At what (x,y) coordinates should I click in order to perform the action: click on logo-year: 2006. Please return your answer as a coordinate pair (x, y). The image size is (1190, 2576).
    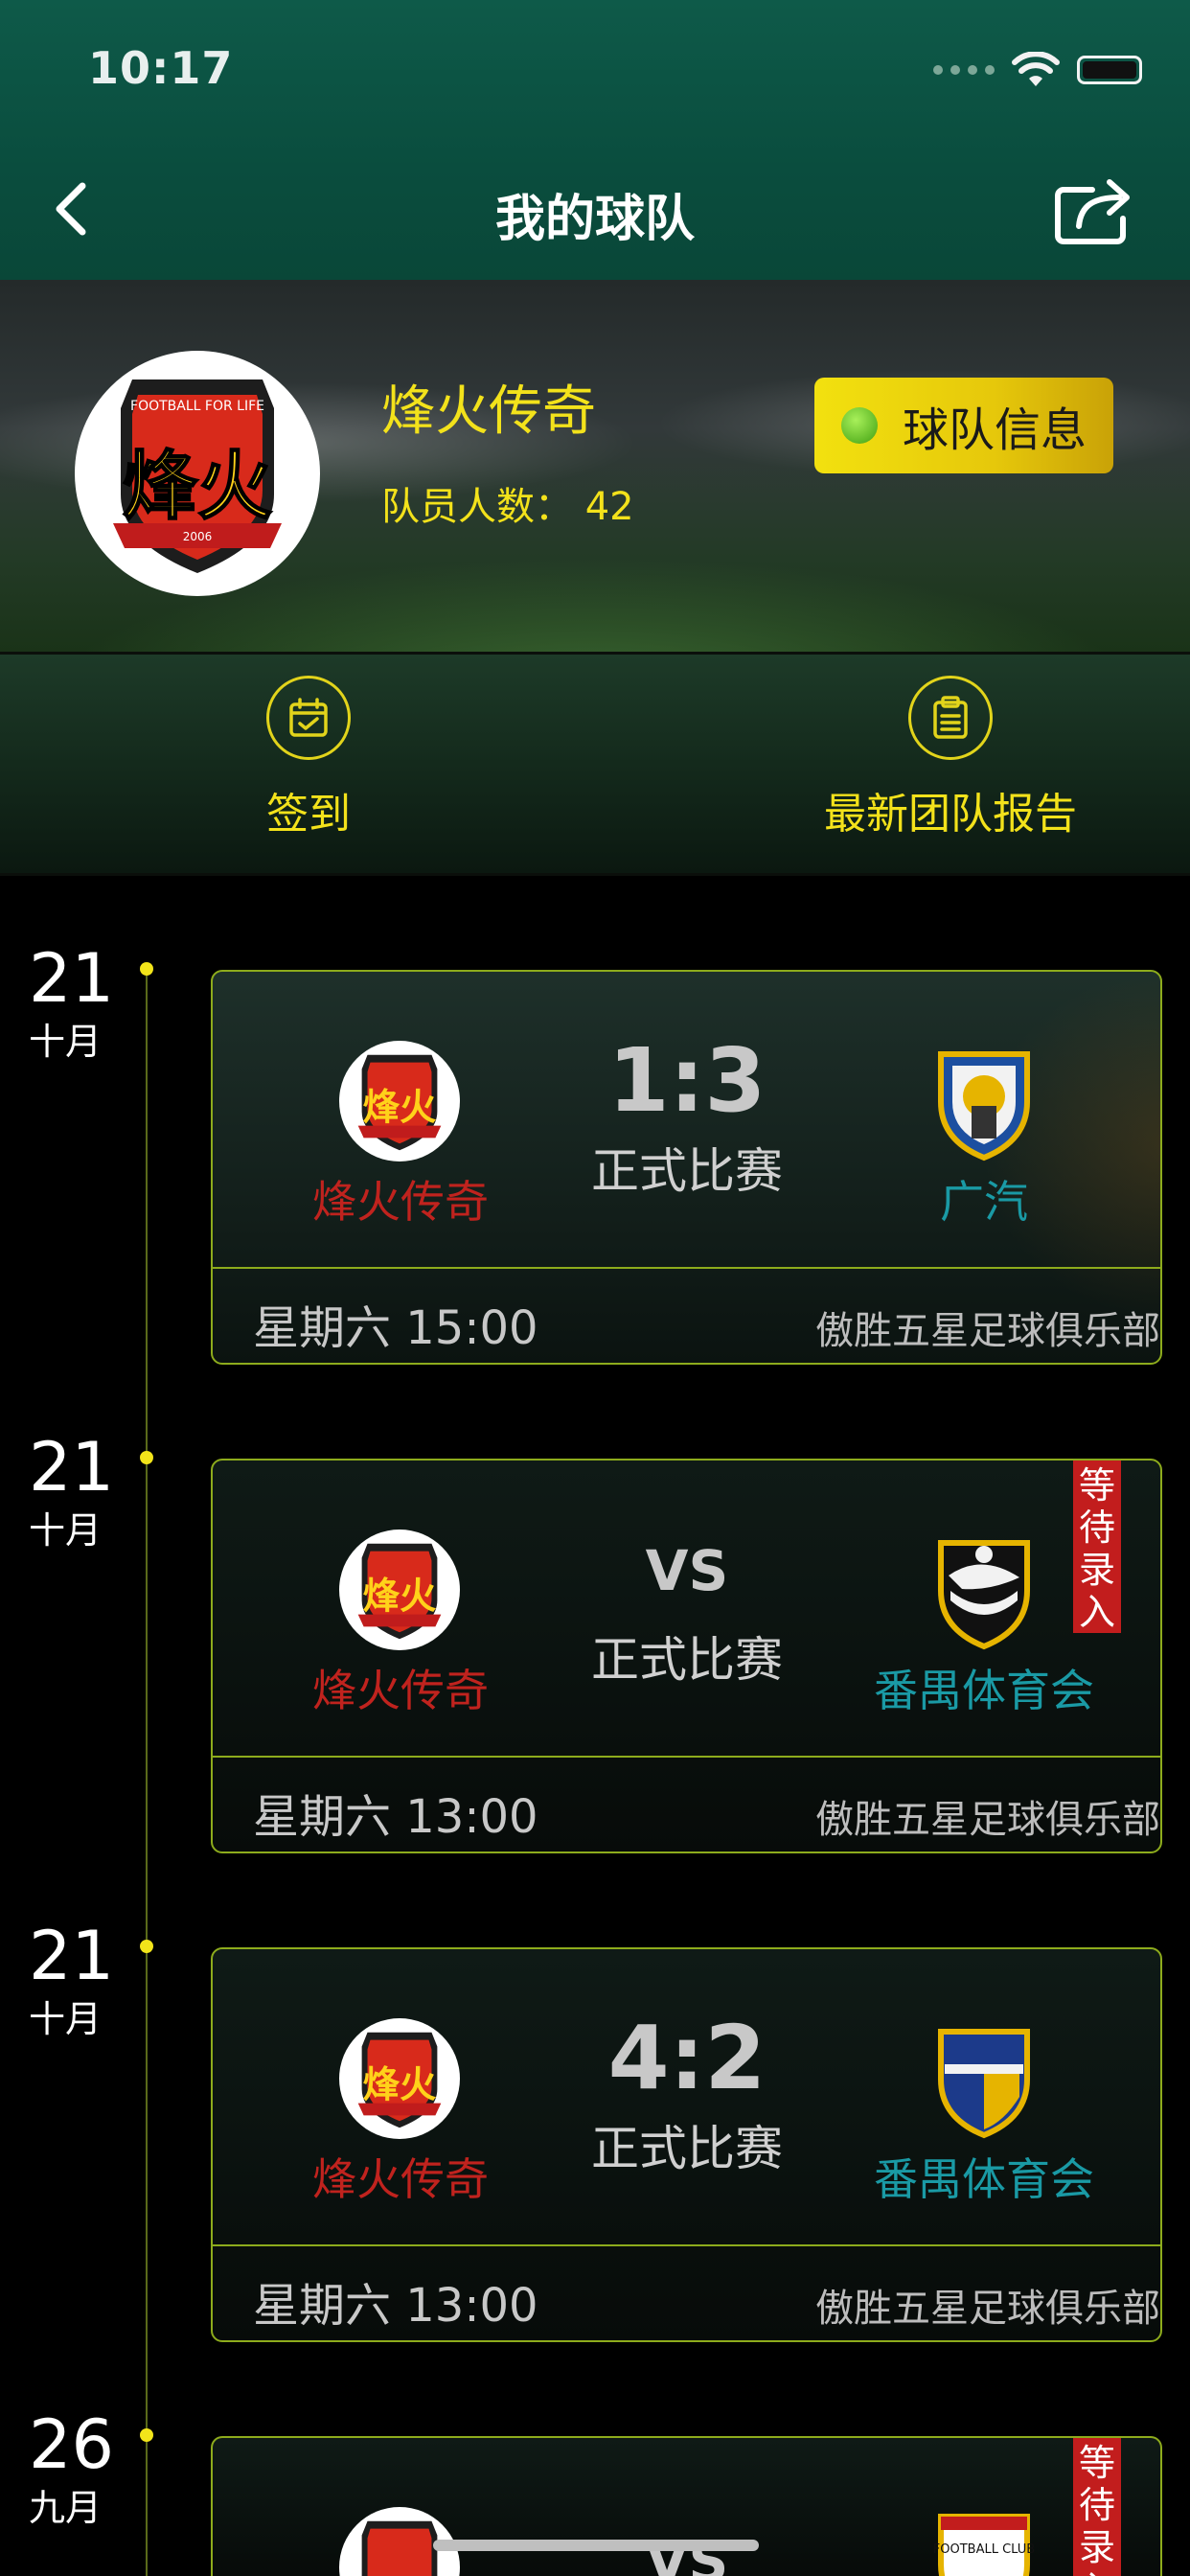
    Looking at the image, I should click on (198, 536).